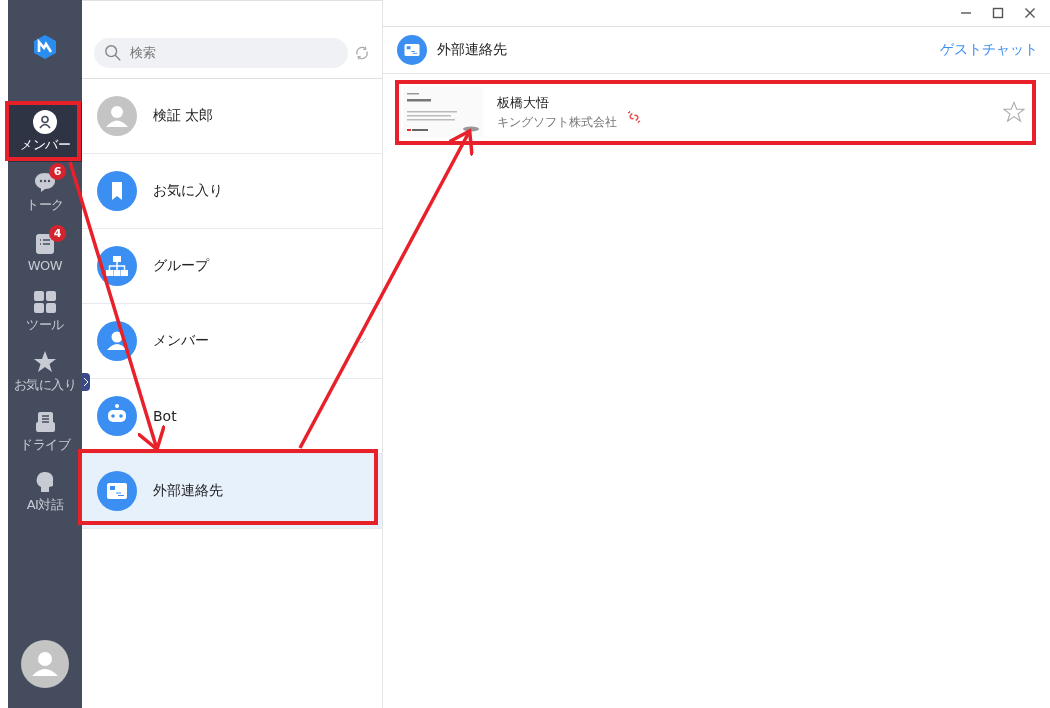  What do you see at coordinates (45, 492) in the screenshot?
I see `sidebar-item: AI対話` at bounding box center [45, 492].